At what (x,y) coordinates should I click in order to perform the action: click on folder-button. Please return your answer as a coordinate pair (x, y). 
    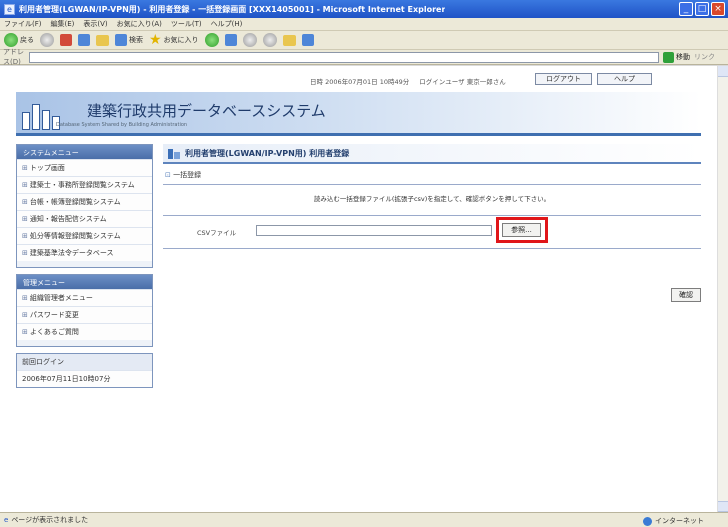
    Looking at the image, I should click on (289, 40).